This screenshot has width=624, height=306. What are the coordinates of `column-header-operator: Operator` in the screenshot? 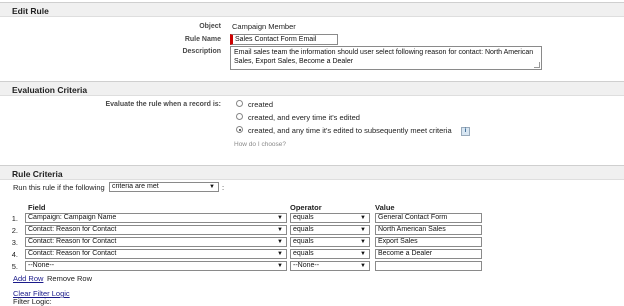 It's located at (306, 207).